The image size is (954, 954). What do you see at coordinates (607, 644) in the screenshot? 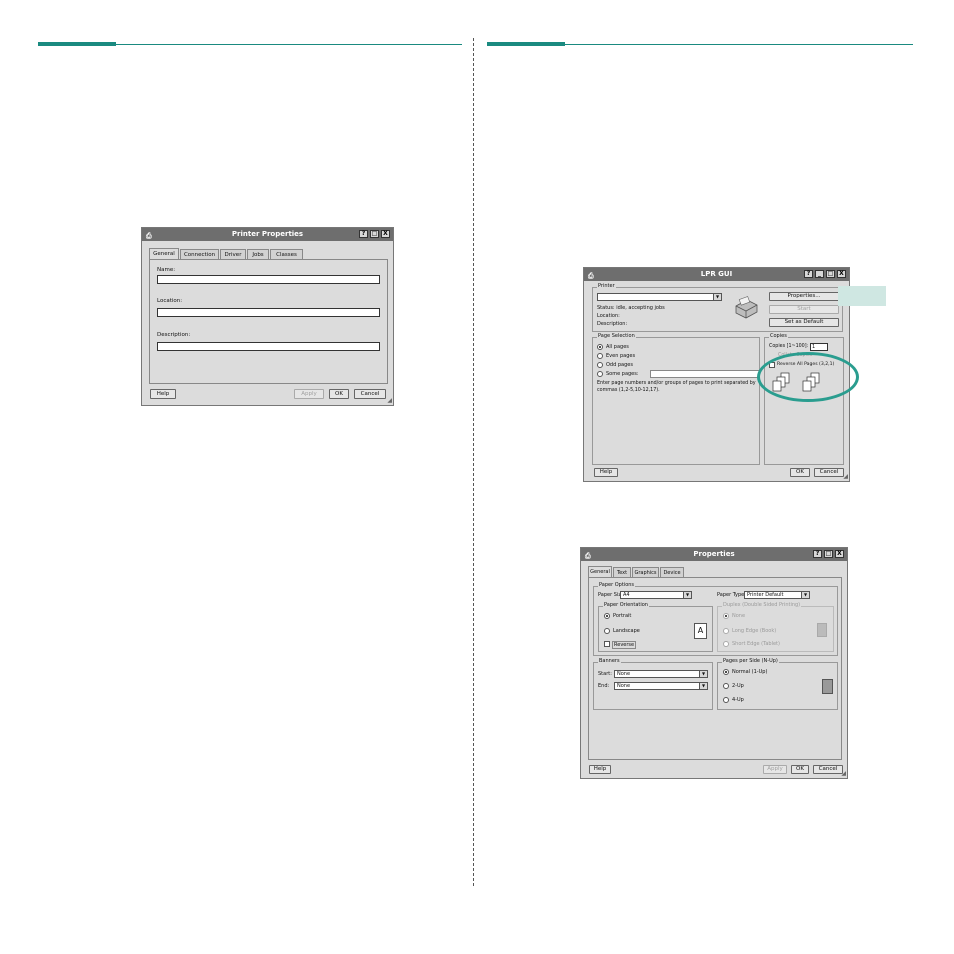
I see `reverse-checkbox` at bounding box center [607, 644].